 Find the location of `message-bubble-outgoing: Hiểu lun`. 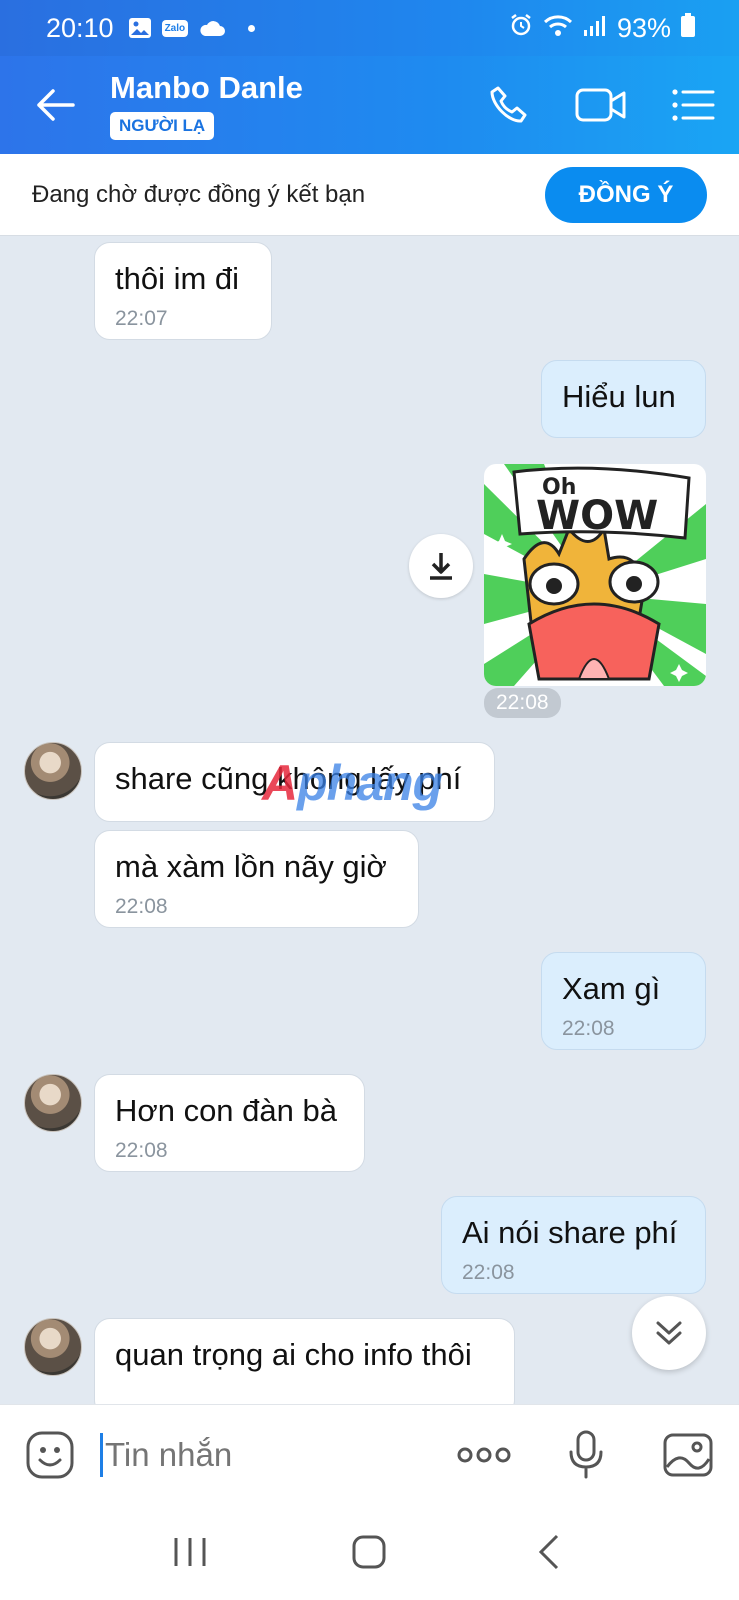

message-bubble-outgoing: Hiểu lun is located at coordinates (623, 399).